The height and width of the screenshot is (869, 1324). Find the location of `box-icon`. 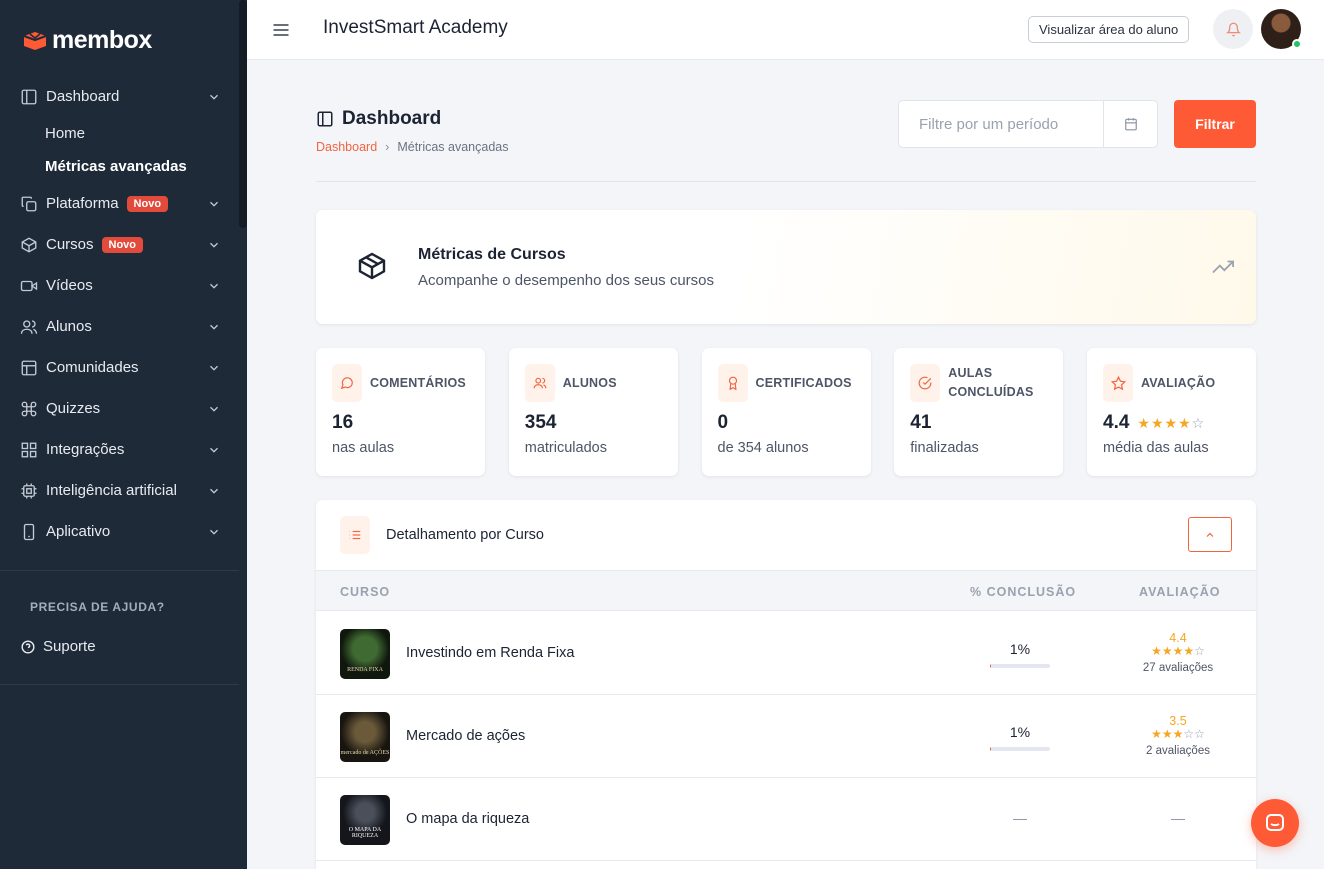

box-icon is located at coordinates (372, 266).